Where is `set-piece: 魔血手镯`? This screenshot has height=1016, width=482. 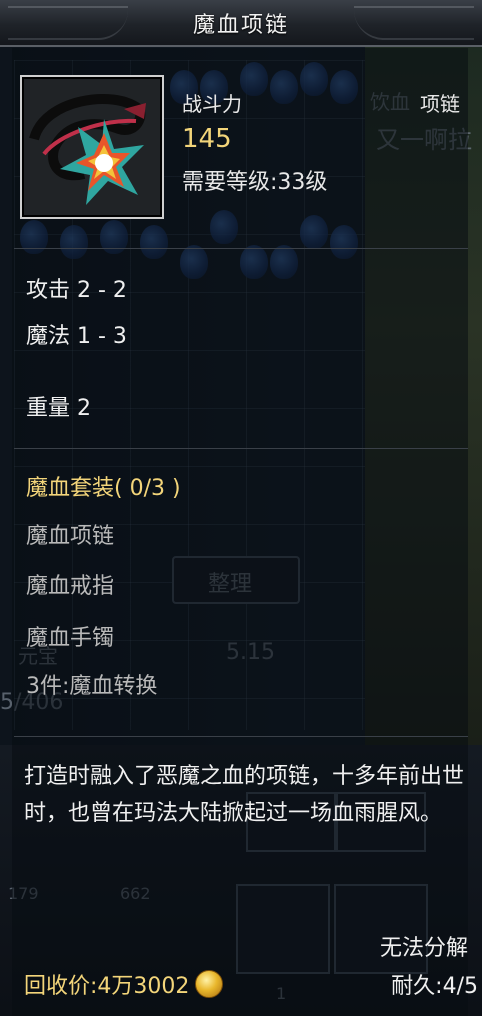
set-piece: 魔血手镯 is located at coordinates (70, 638).